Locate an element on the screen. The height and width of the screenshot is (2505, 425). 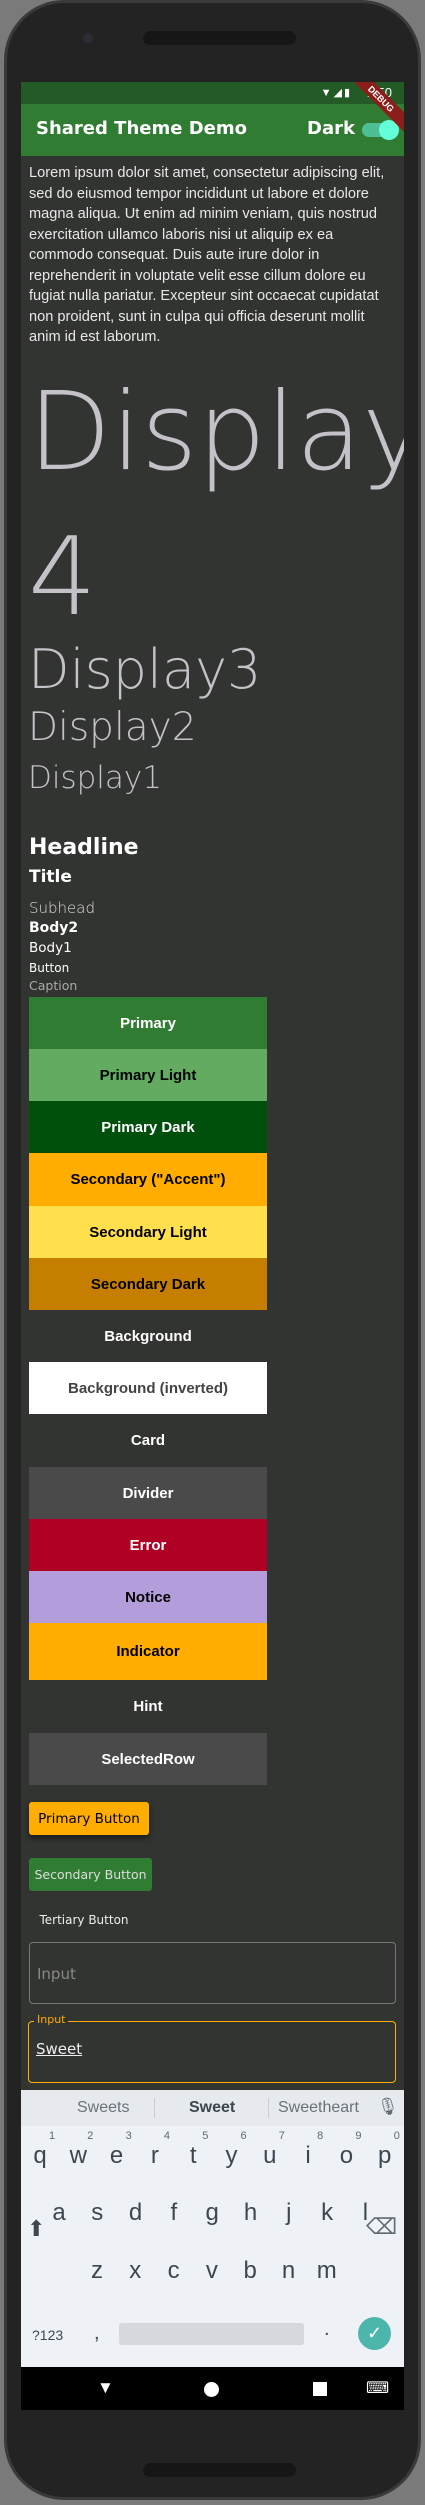
key-hint-1: 1 is located at coordinates (52, 2136).